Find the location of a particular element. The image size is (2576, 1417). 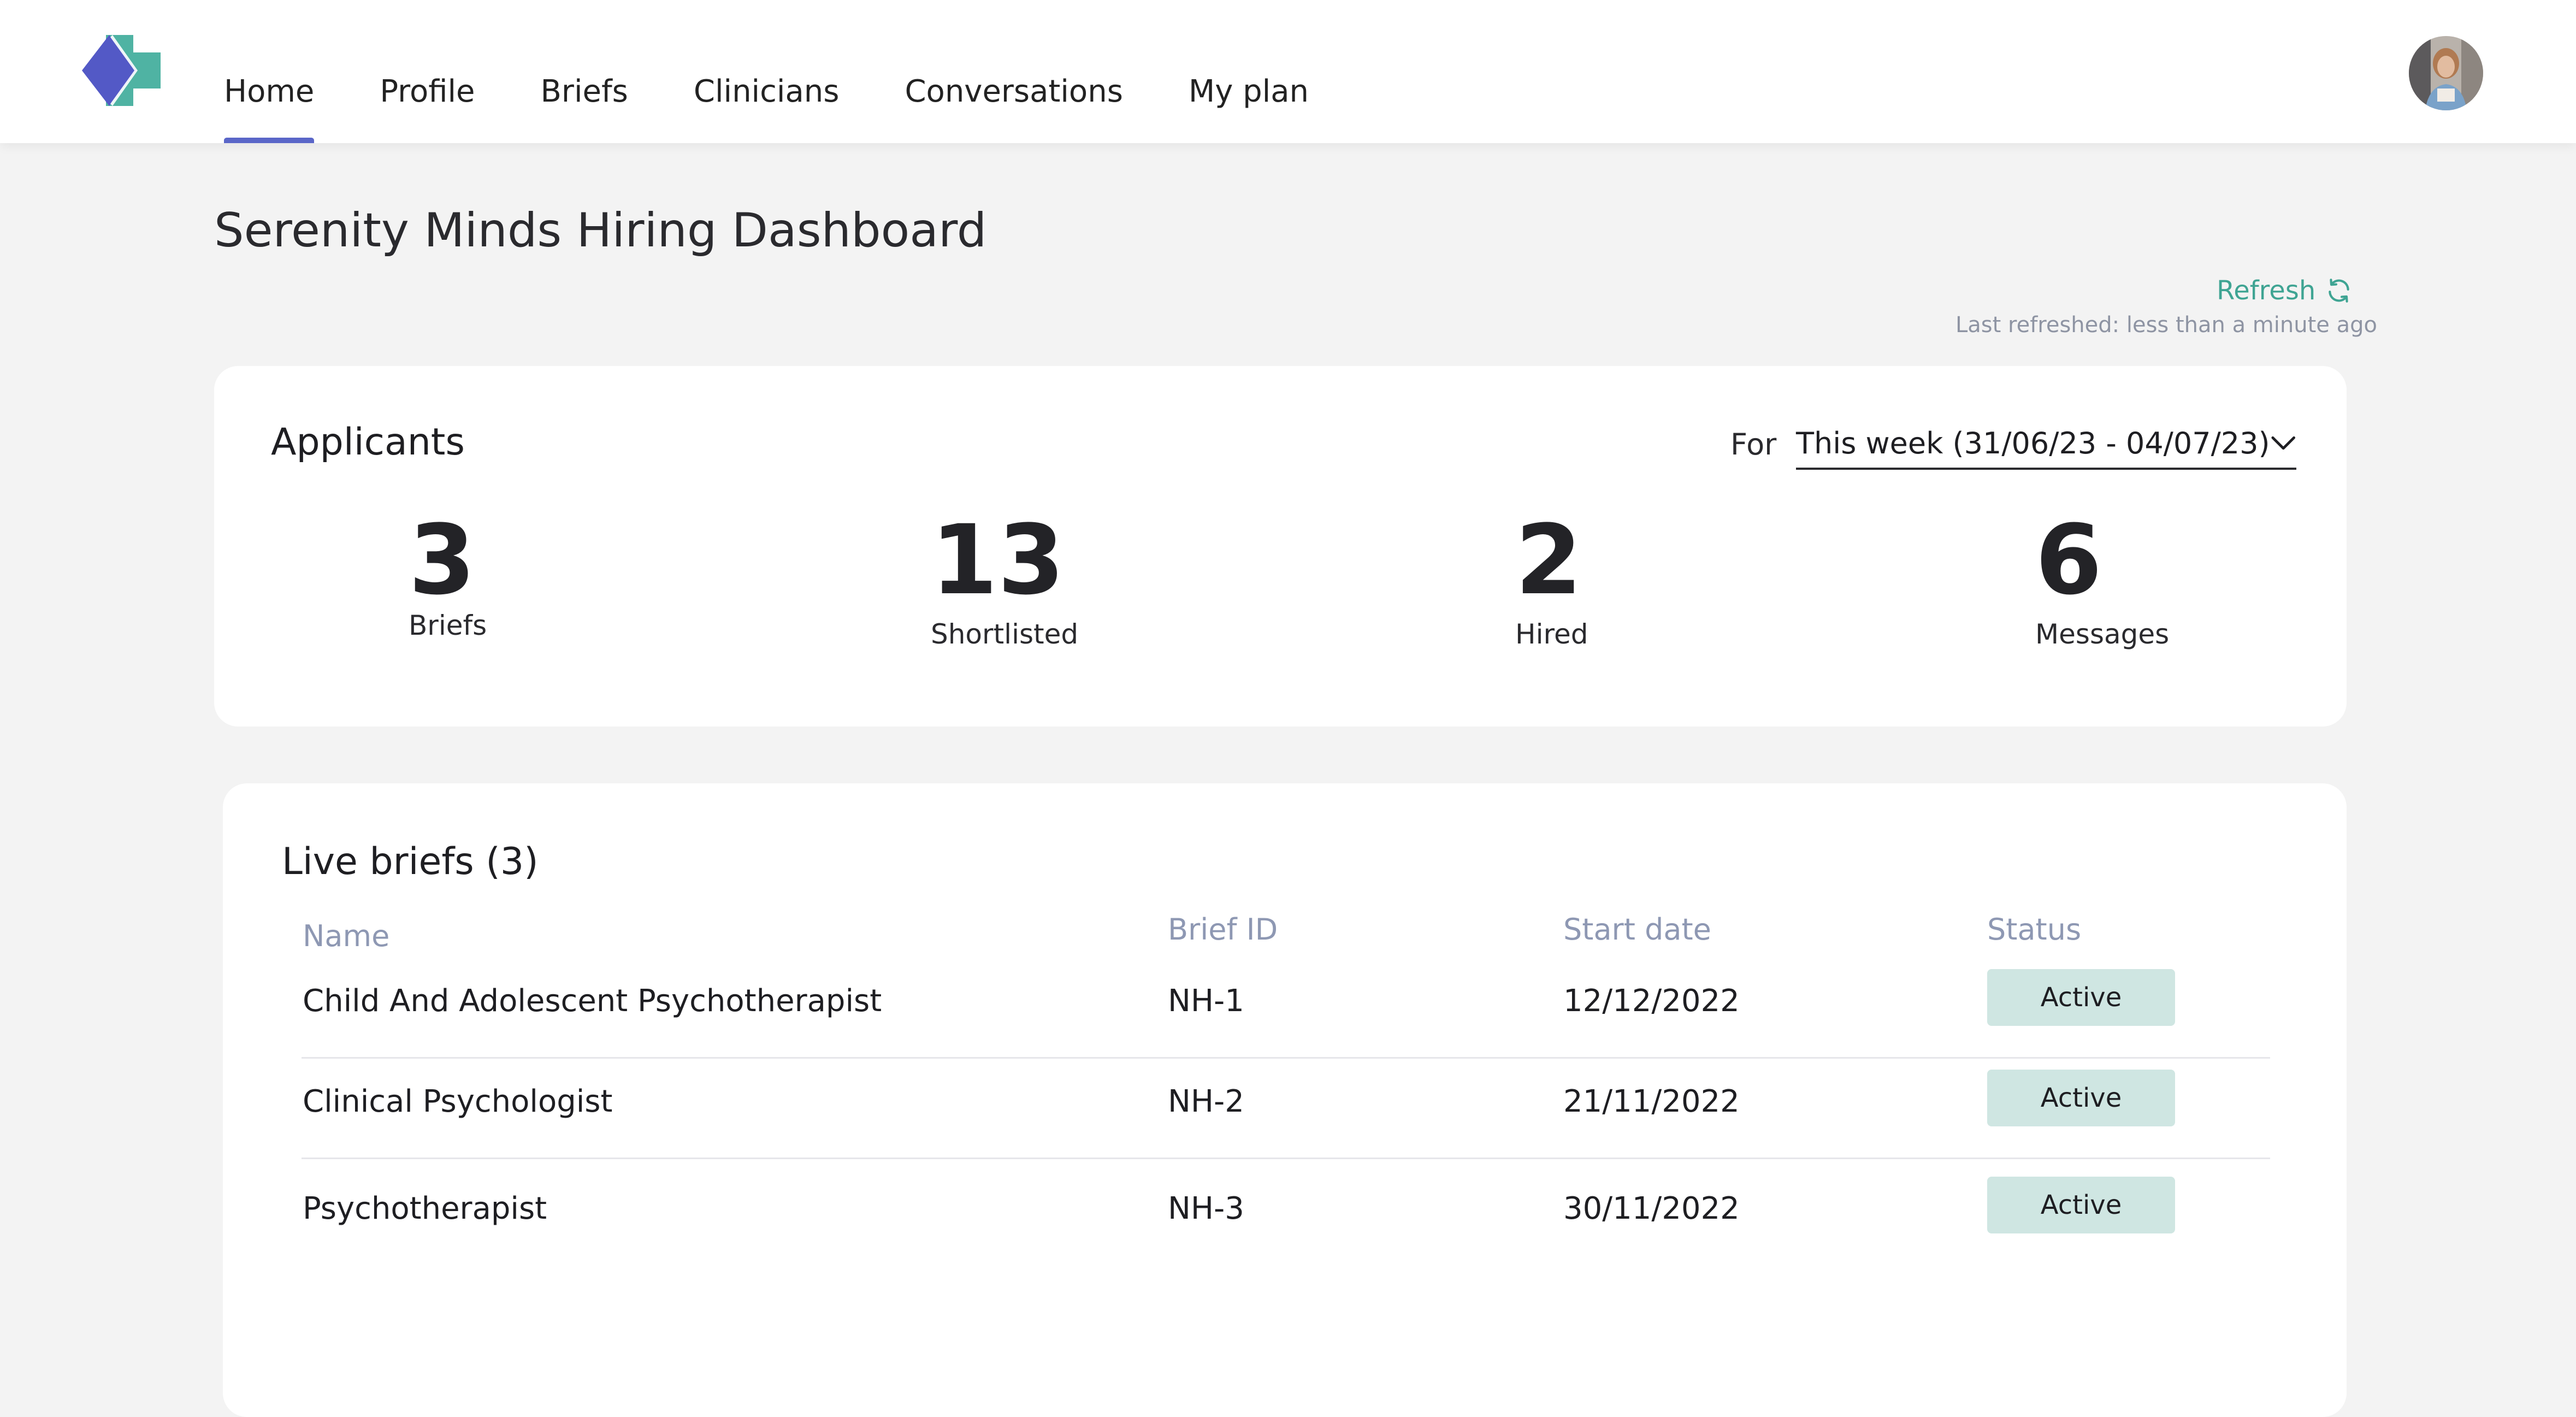

stat-shortlisted: 13 Shortlisted is located at coordinates (1005, 577).